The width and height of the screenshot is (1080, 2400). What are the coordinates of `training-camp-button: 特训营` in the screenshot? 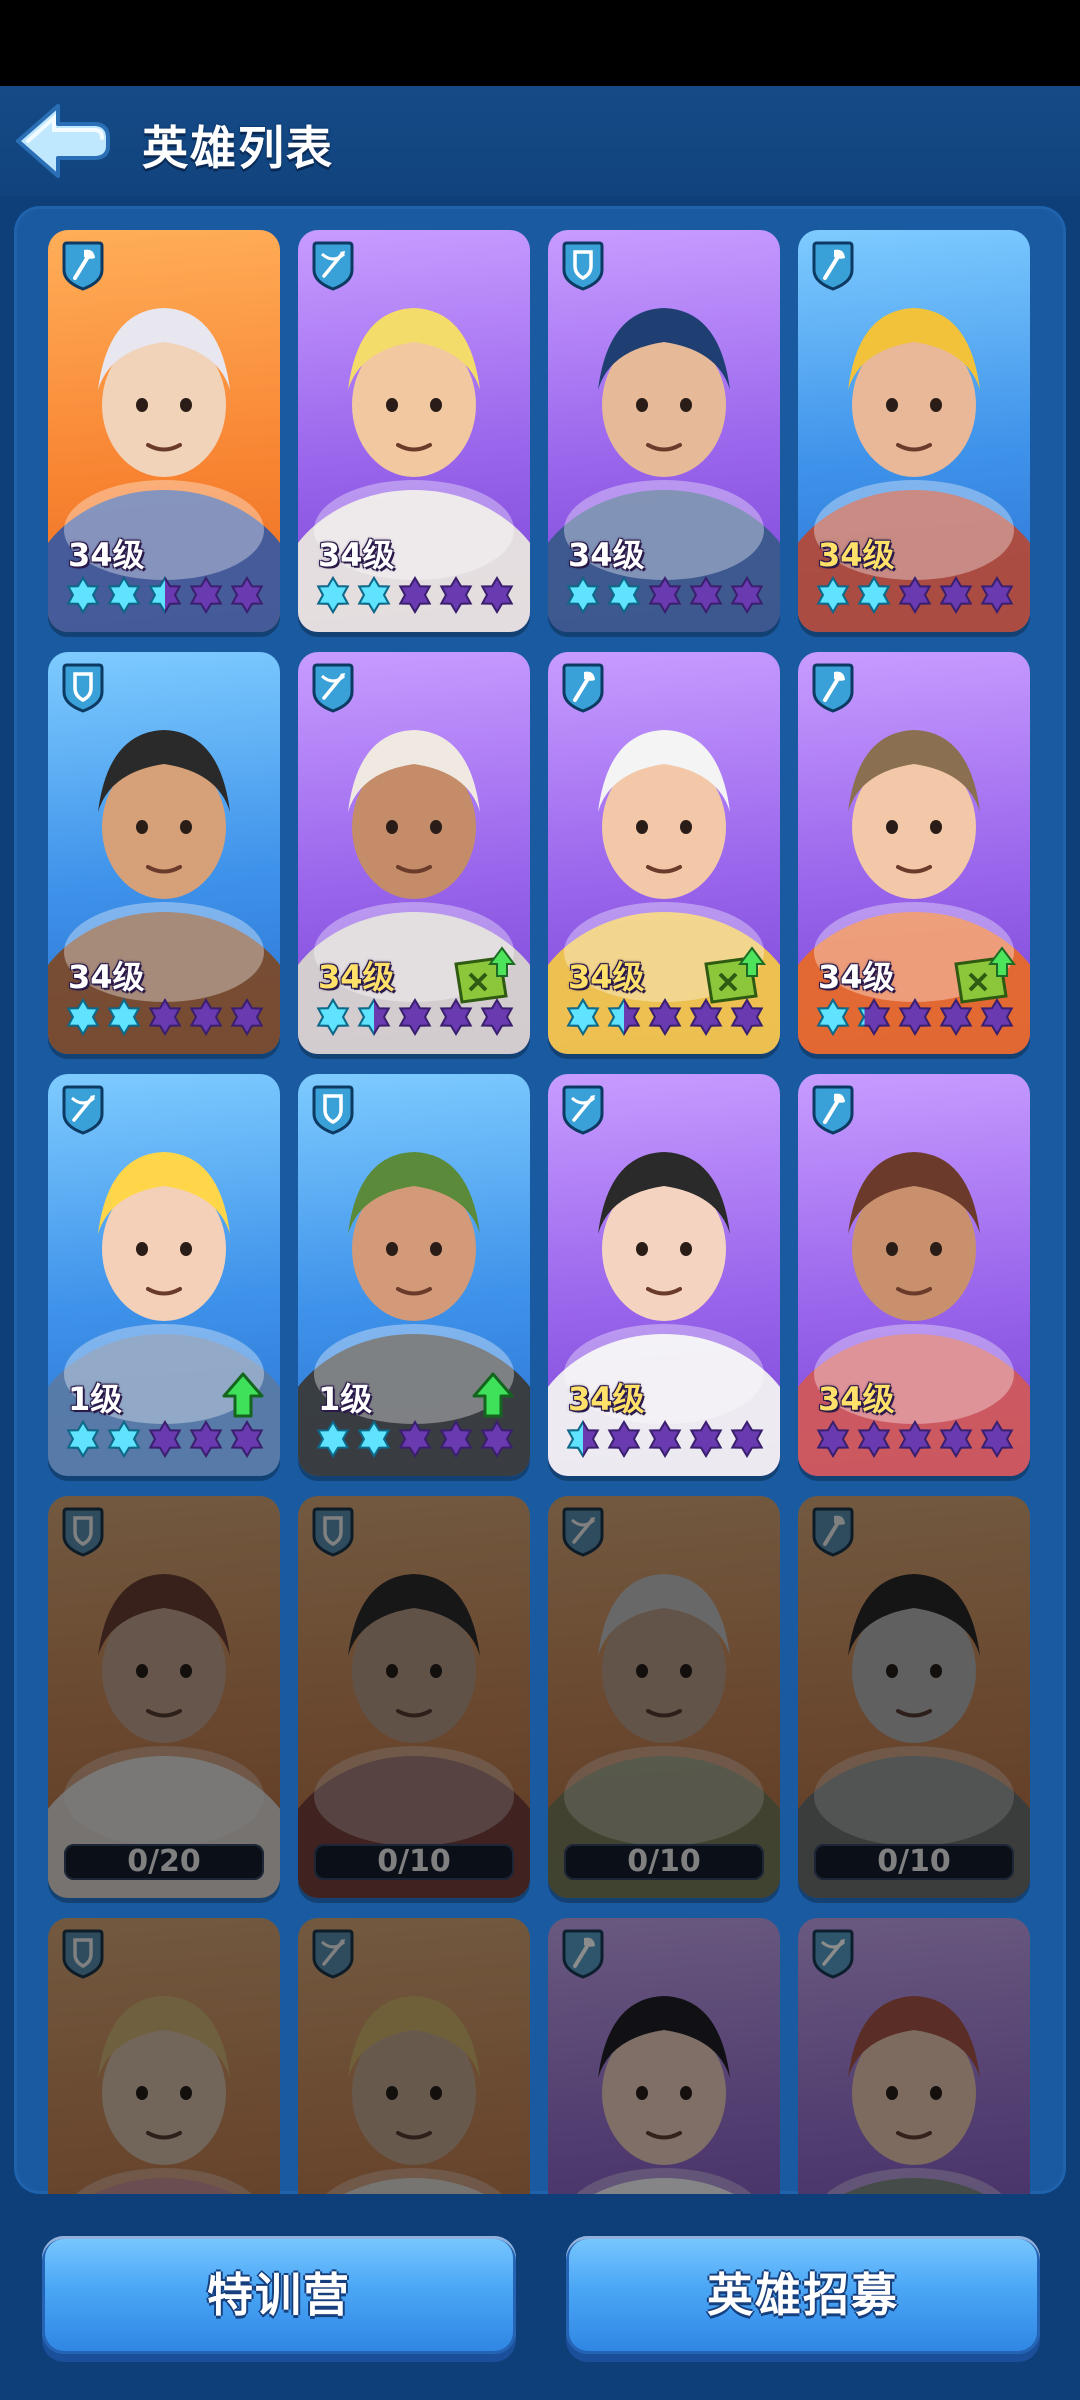 It's located at (279, 2295).